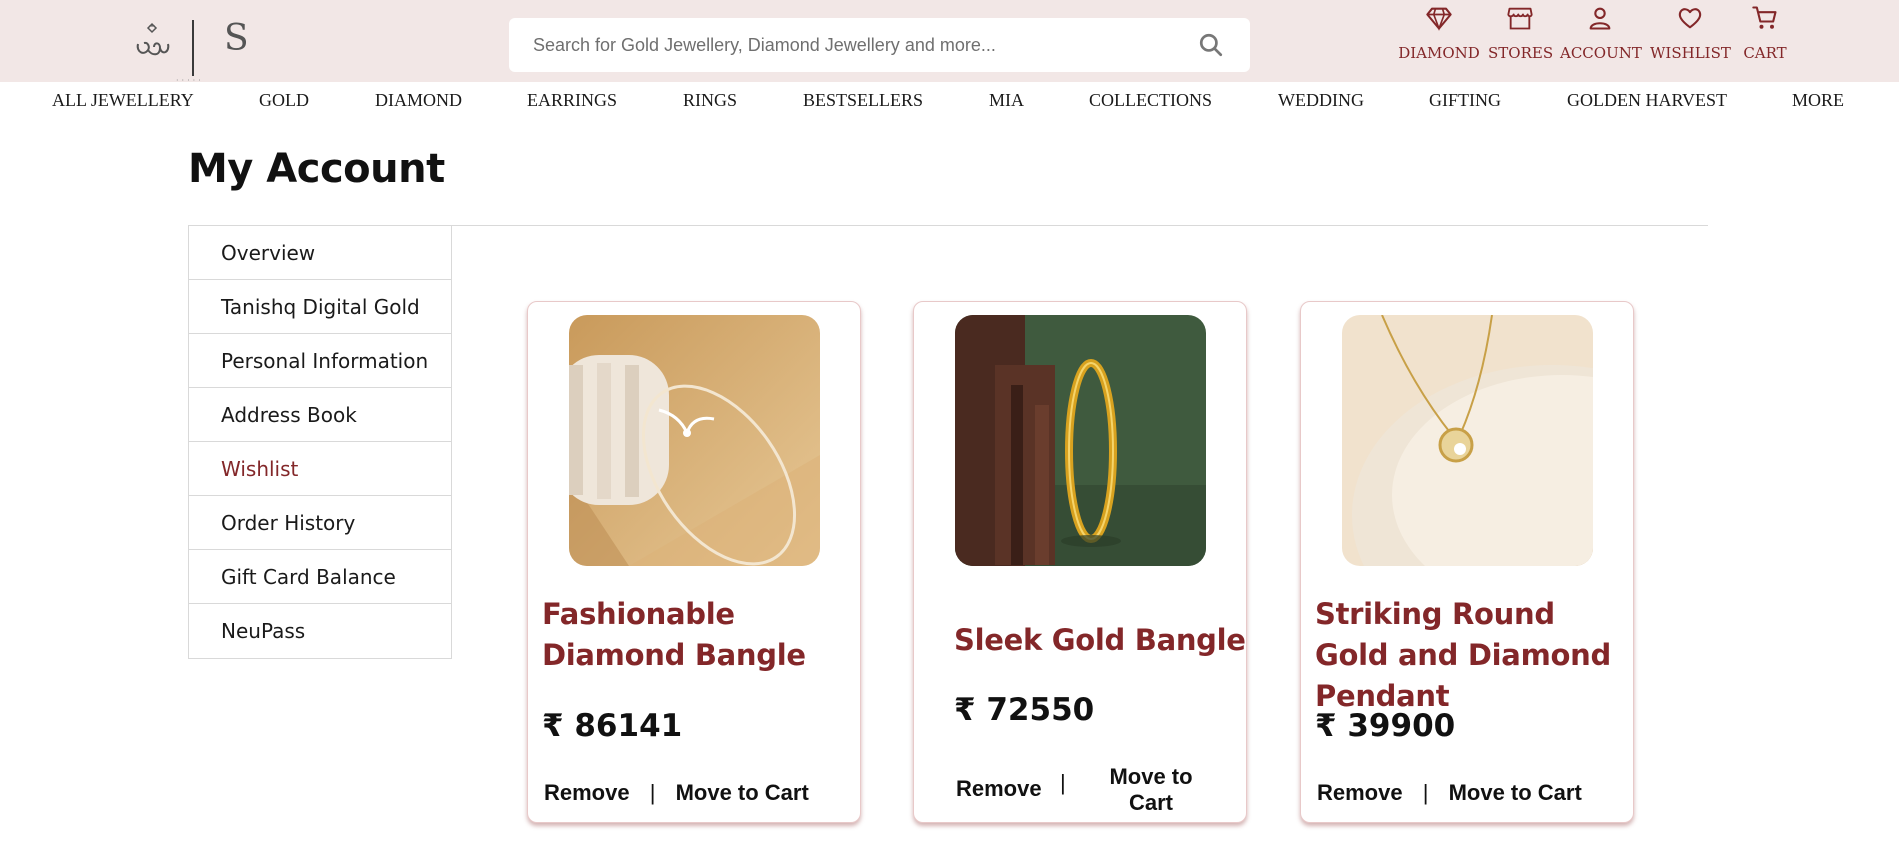  Describe the element at coordinates (1439, 19) in the screenshot. I see `diamond-icon` at that location.